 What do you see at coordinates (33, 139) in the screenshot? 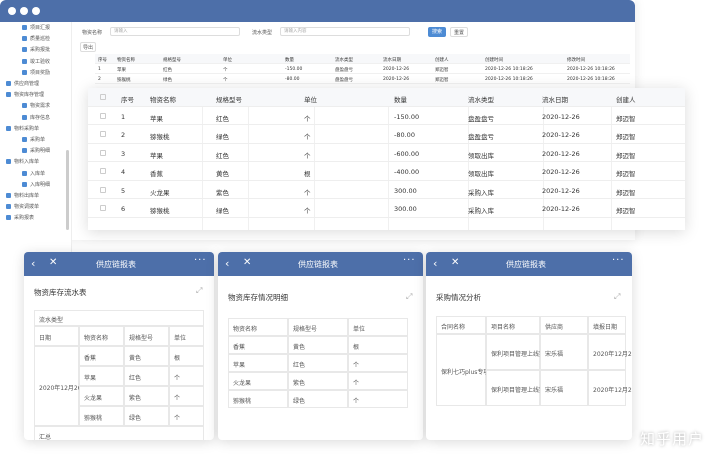
I see `sidebar-item: 采购单` at bounding box center [33, 139].